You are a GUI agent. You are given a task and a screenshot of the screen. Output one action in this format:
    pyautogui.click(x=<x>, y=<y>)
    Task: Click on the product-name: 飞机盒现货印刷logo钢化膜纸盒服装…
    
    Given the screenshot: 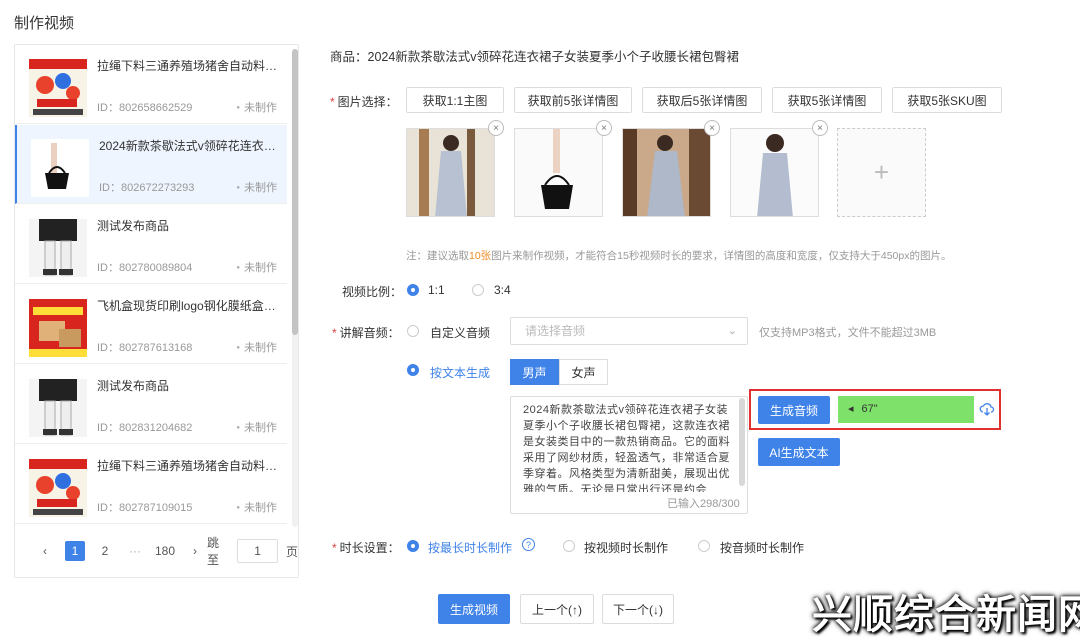 What is the action you would take?
    pyautogui.click(x=189, y=306)
    